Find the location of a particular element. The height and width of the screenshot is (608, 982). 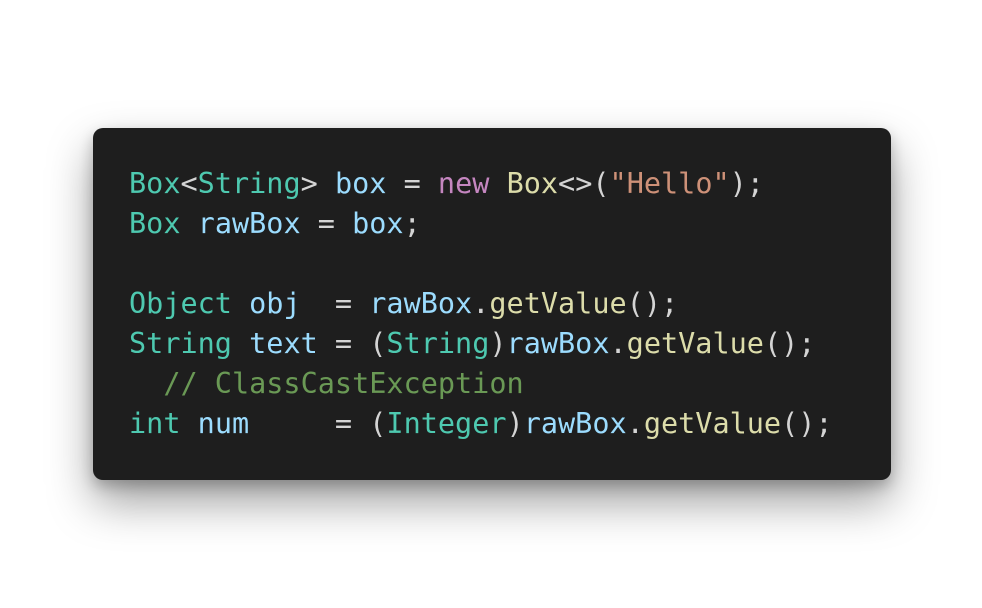

code-token: Object is located at coordinates (180, 303).